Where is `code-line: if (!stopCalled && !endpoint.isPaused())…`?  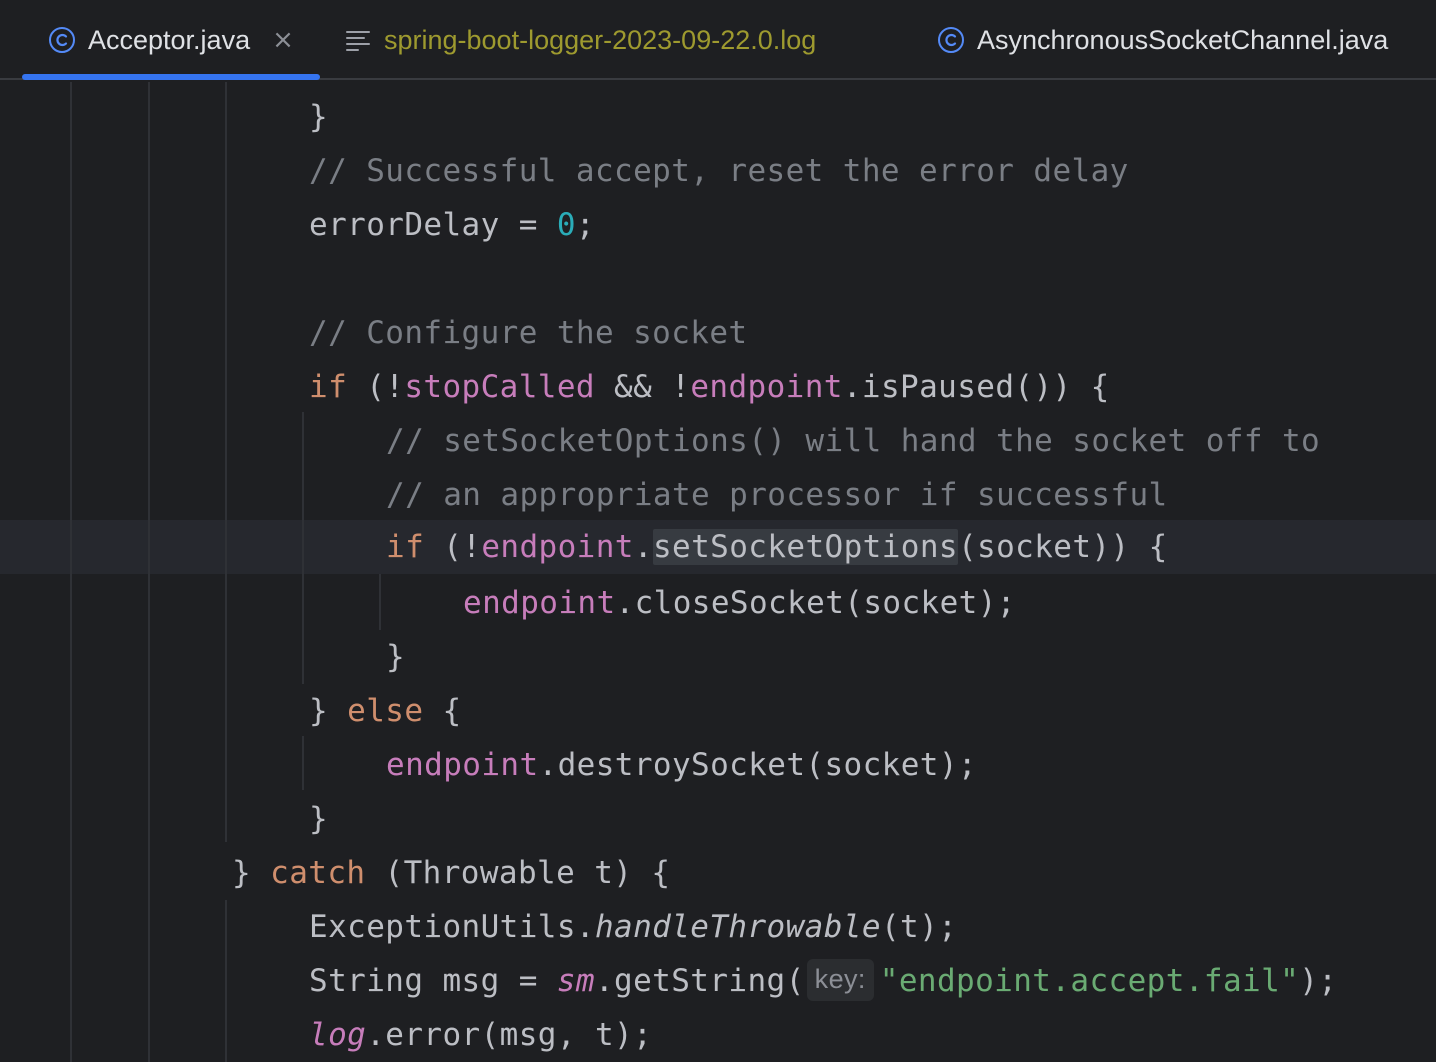 code-line: if (!stopCalled && !endpoint.isPaused())… is located at coordinates (709, 387).